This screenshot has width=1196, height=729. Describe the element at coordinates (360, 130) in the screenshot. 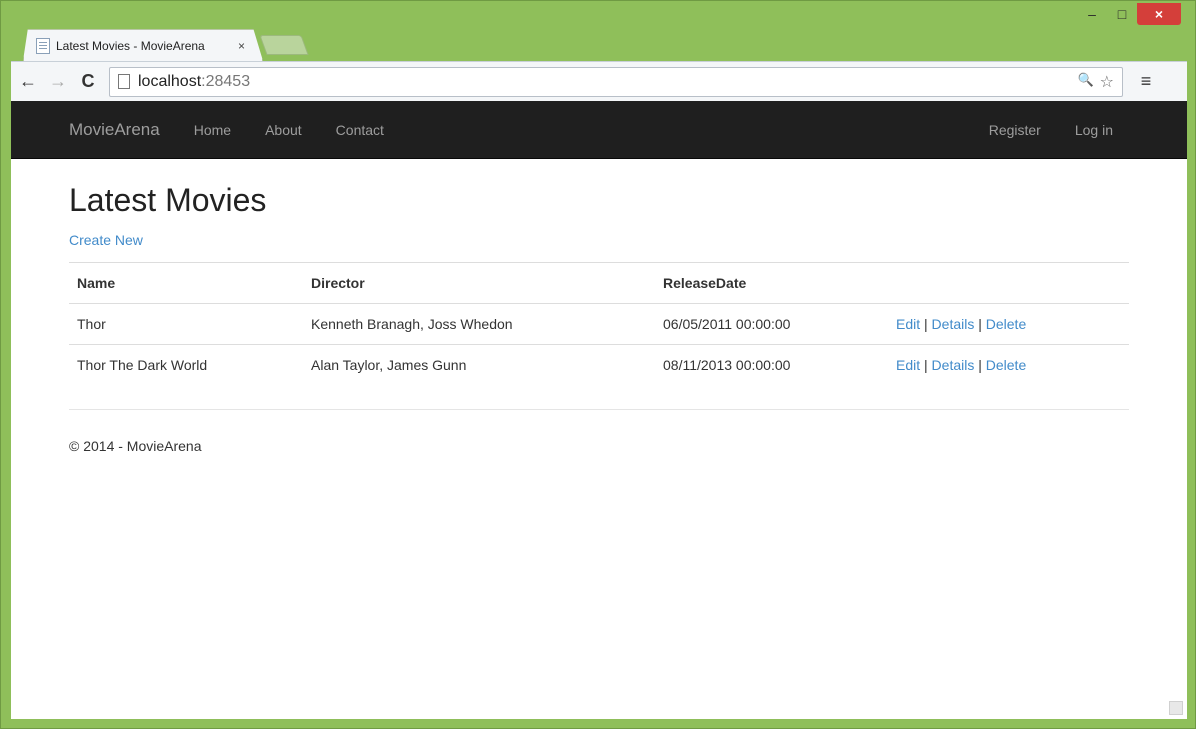

I see `nav-contact: Contact` at that location.